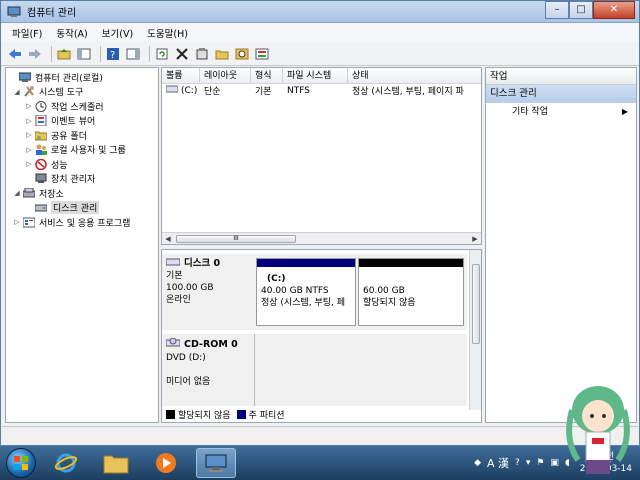  What do you see at coordinates (82, 77) in the screenshot?
I see `tree-item-computer-management: 컴퓨터 관리(로컬)` at bounding box center [82, 77].